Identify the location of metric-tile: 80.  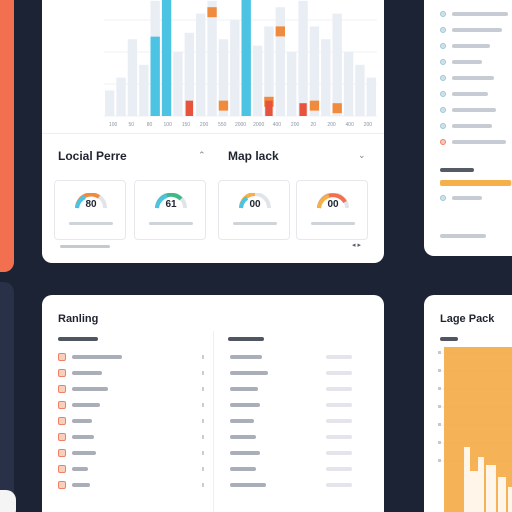
(90, 210).